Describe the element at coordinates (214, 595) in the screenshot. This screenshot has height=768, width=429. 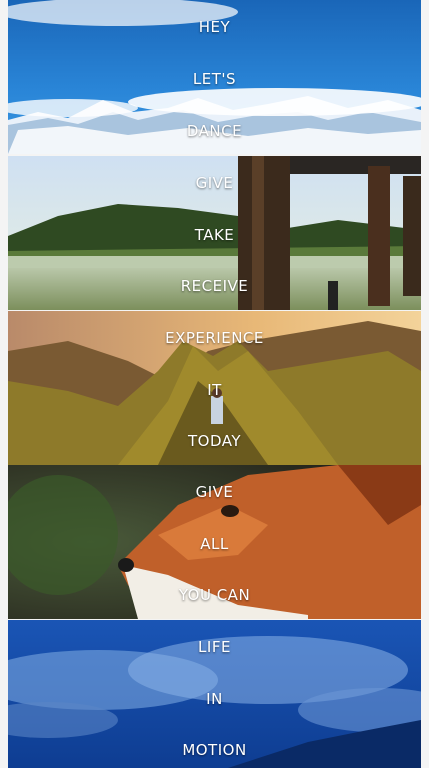
I see `panel-word: YOU CAN` at that location.